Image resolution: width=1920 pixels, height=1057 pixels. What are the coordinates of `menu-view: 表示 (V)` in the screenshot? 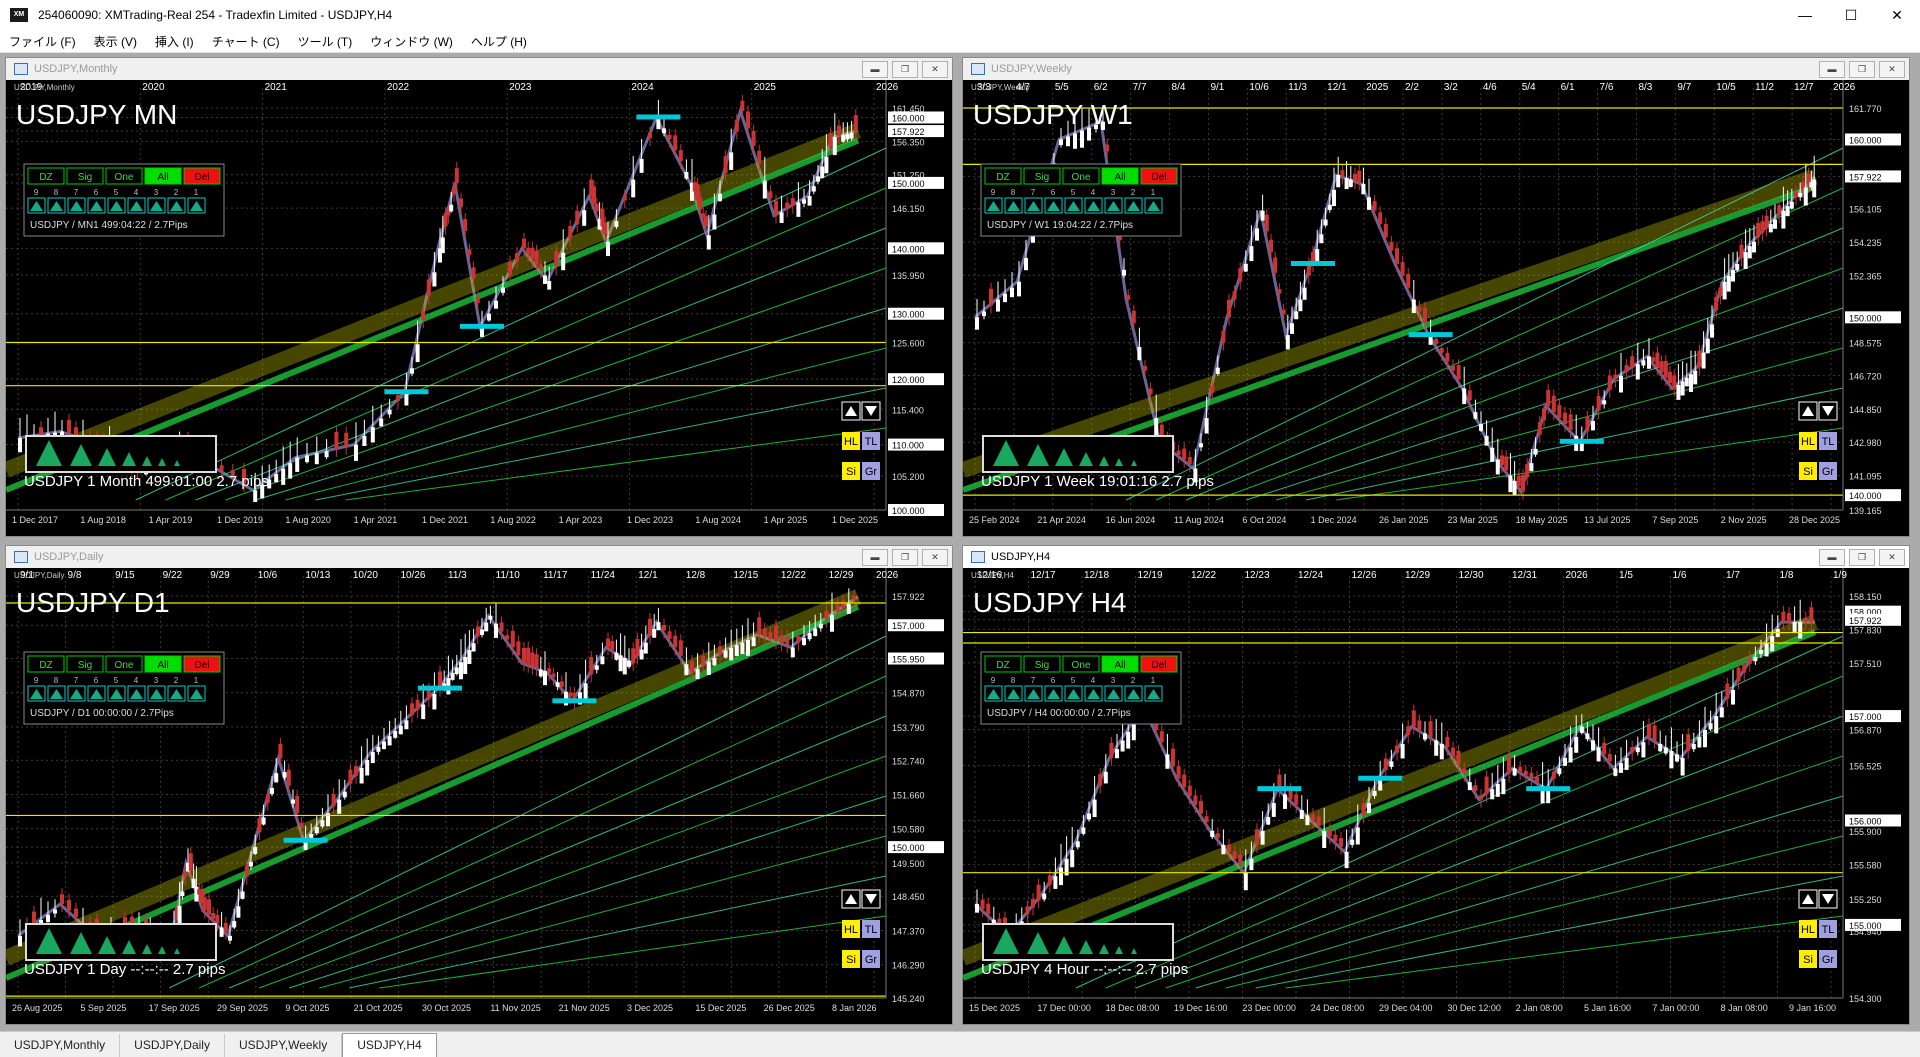 It's located at (115, 41).